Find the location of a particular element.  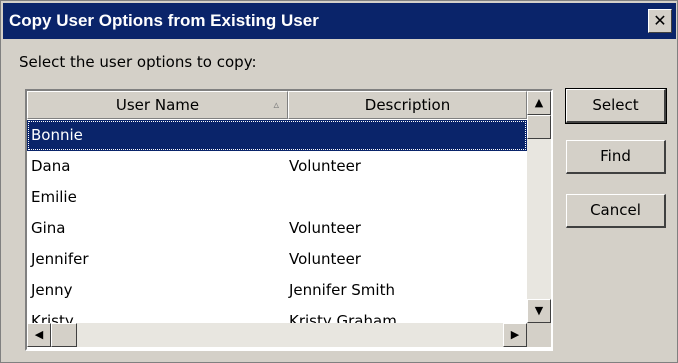

column-label-user-name: User Name is located at coordinates (157, 105).